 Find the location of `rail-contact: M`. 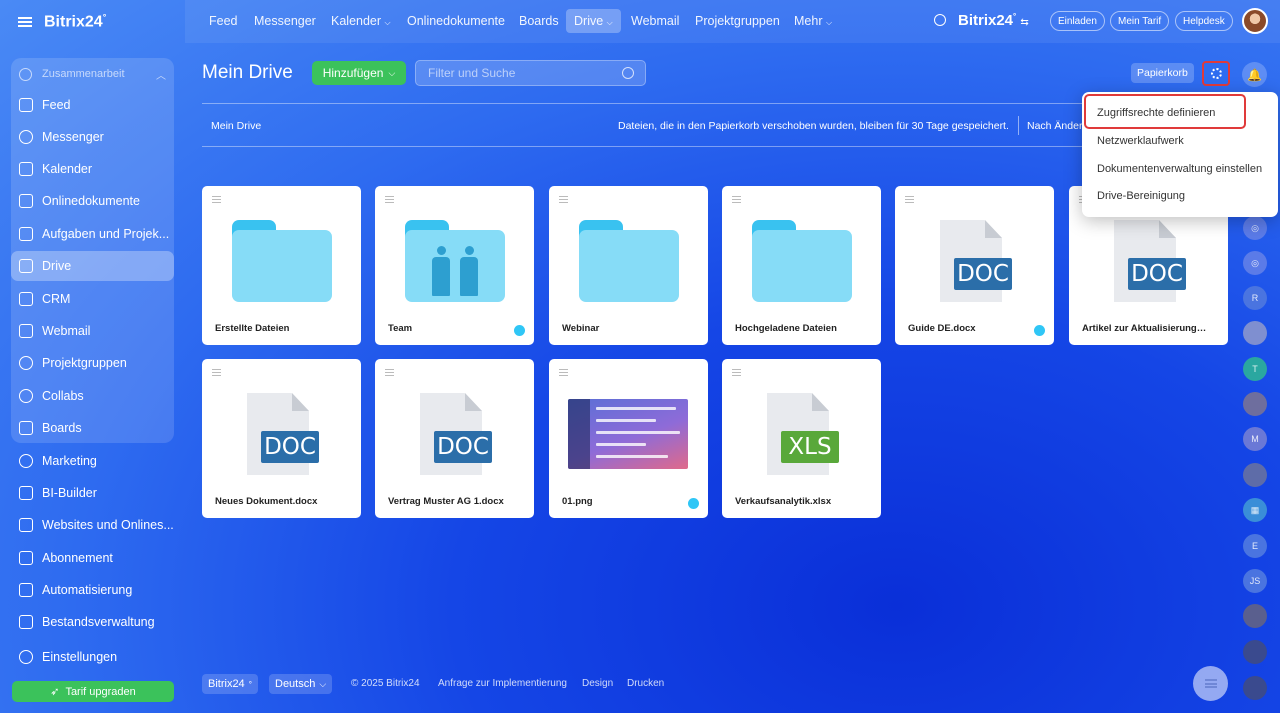

rail-contact: M is located at coordinates (1255, 439).